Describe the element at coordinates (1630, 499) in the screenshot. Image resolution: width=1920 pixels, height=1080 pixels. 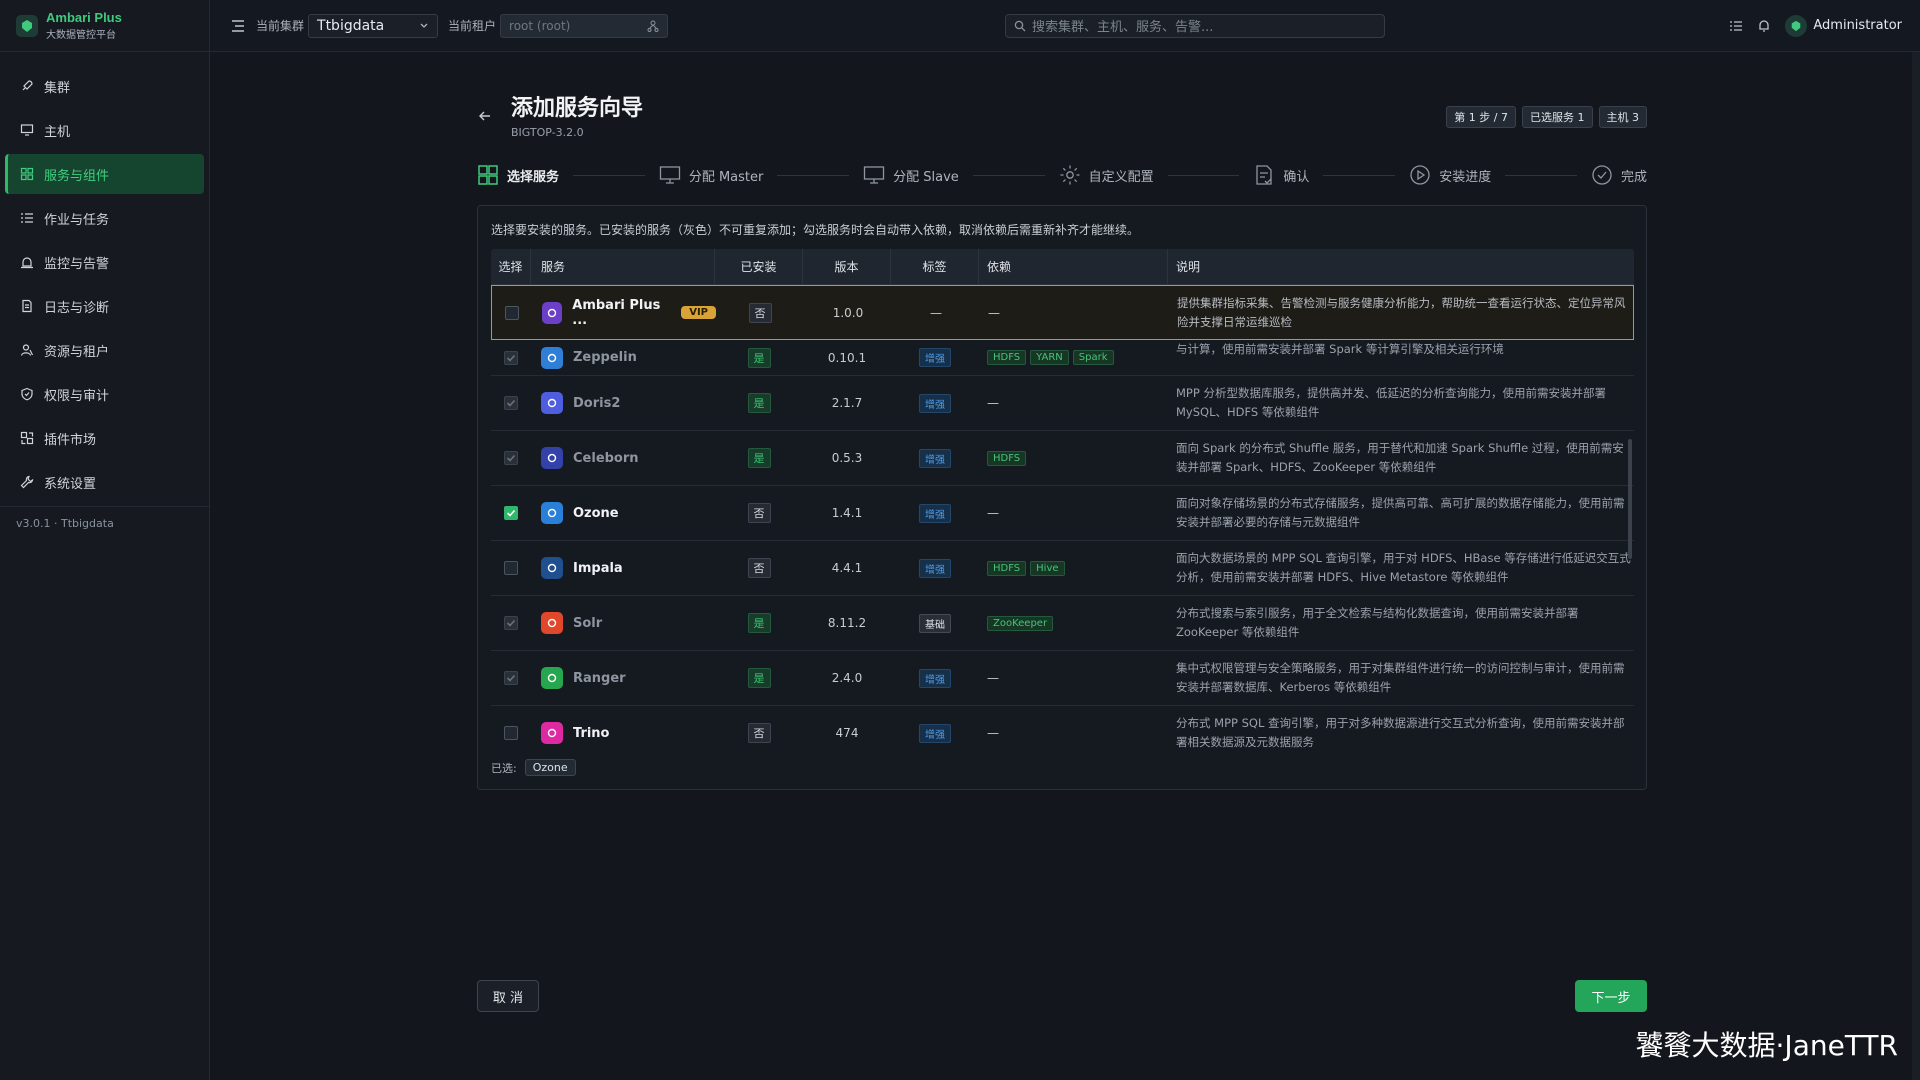
I see `table-scrollbar` at that location.